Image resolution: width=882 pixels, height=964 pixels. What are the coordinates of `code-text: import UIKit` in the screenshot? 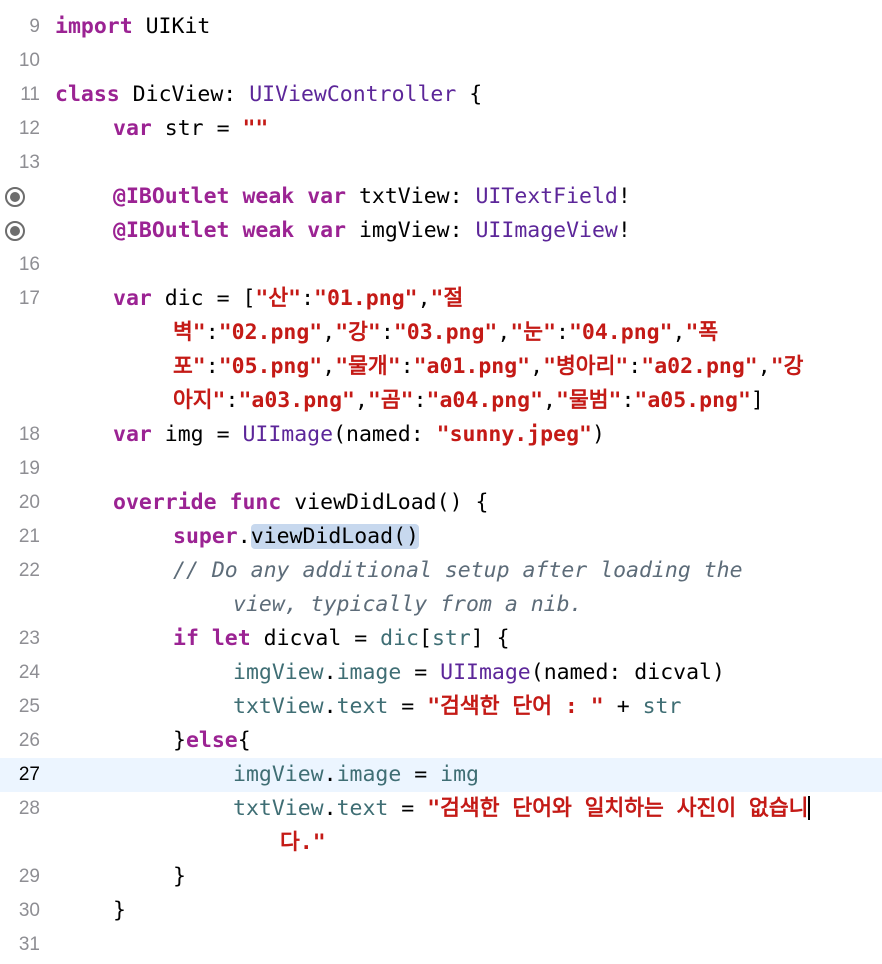 It's located at (132, 27).